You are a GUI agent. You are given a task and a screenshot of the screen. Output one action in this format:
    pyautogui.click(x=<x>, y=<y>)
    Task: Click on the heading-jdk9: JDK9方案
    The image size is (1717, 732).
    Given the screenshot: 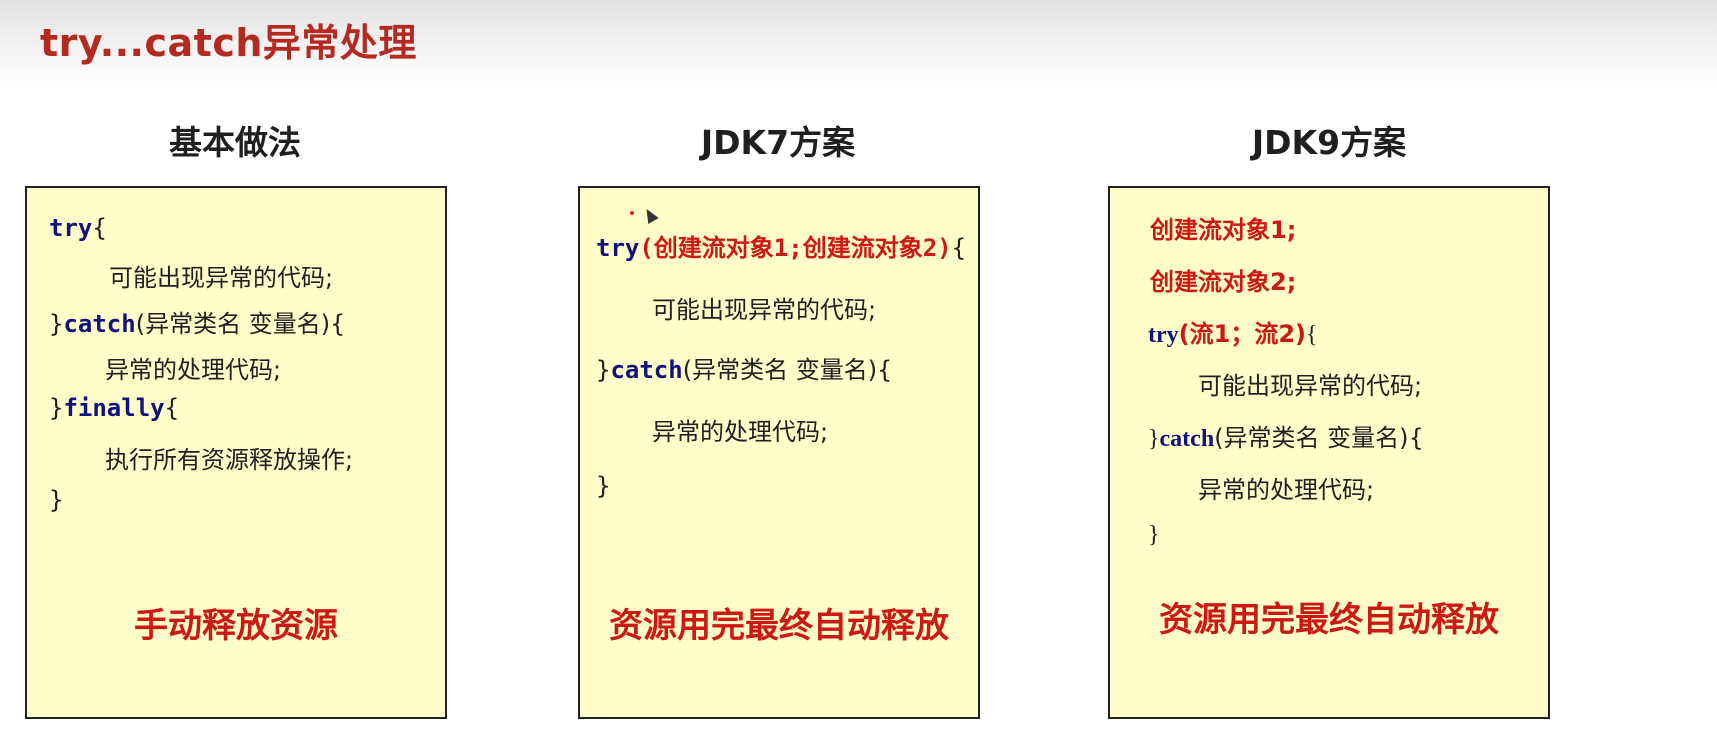 What is the action you would take?
    pyautogui.click(x=1329, y=142)
    